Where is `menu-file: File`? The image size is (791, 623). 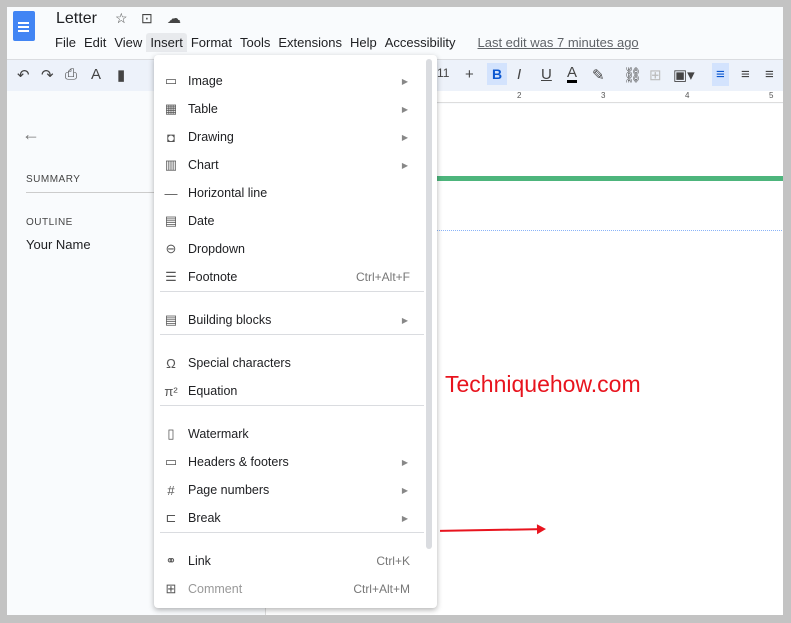 menu-file: File is located at coordinates (65, 42).